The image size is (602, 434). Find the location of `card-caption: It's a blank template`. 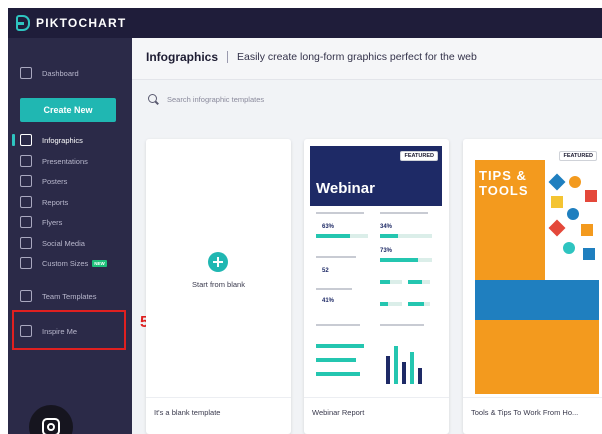

card-caption: It's a blank template is located at coordinates (187, 412).